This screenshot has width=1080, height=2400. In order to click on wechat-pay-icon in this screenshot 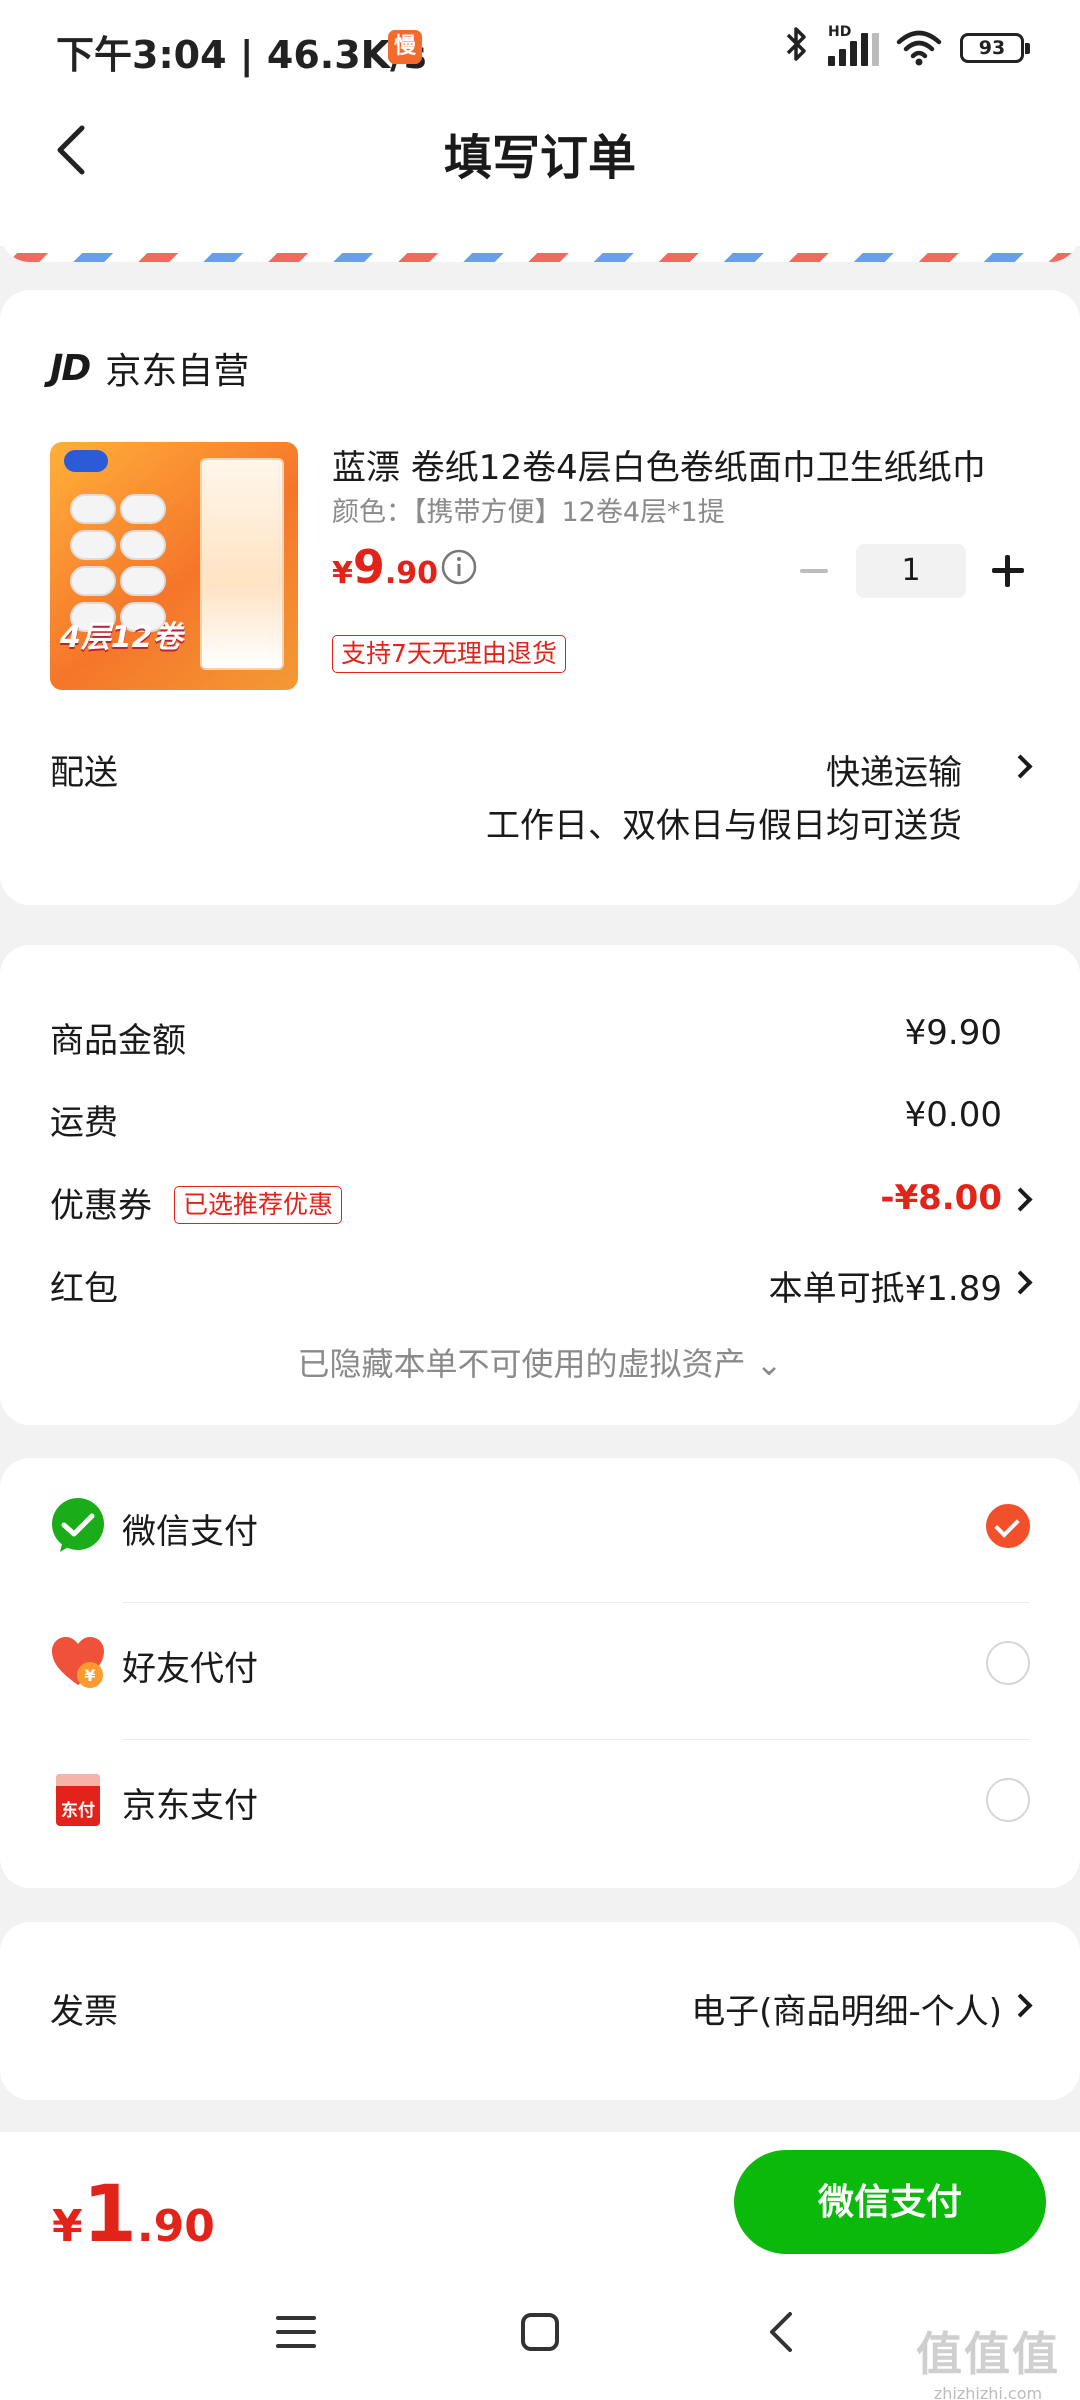, I will do `click(78, 1526)`.